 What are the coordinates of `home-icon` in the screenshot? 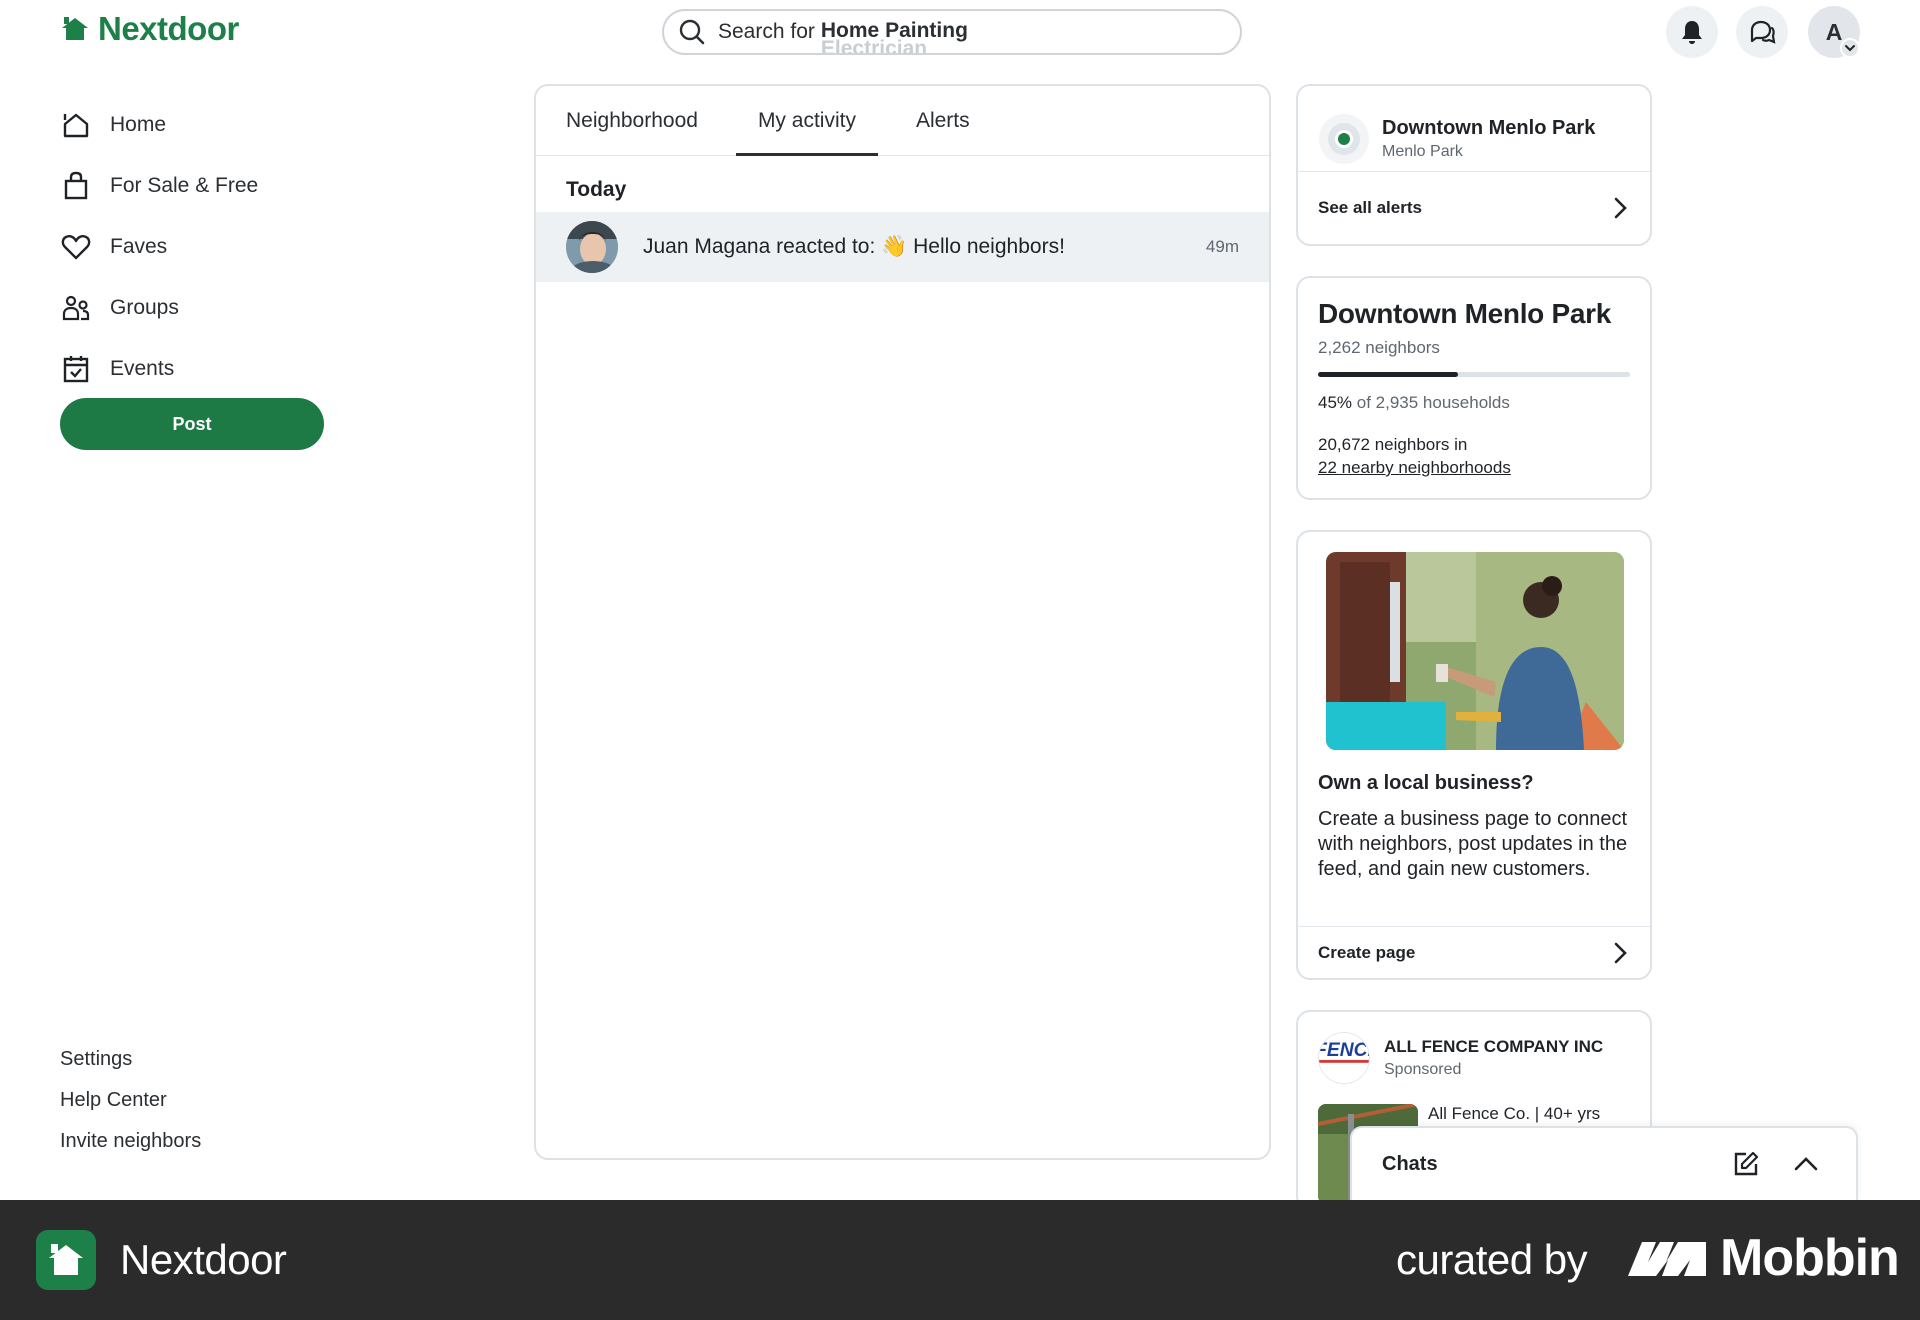 It's located at (76, 125).